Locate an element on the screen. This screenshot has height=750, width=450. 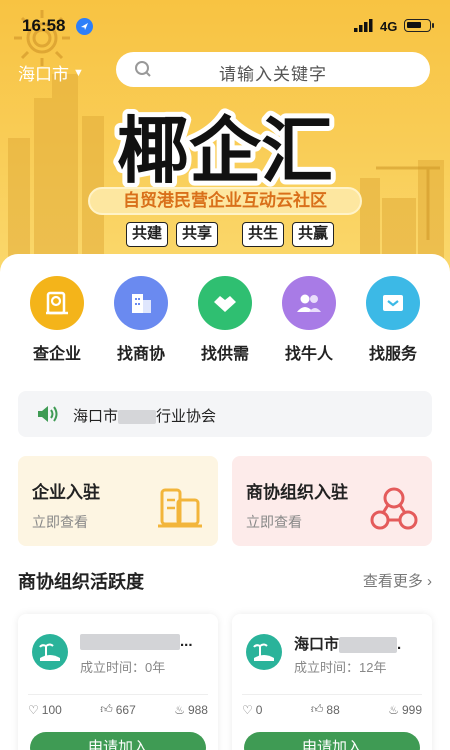
view-more-link: 查看更多 › is located at coordinates (397, 580).